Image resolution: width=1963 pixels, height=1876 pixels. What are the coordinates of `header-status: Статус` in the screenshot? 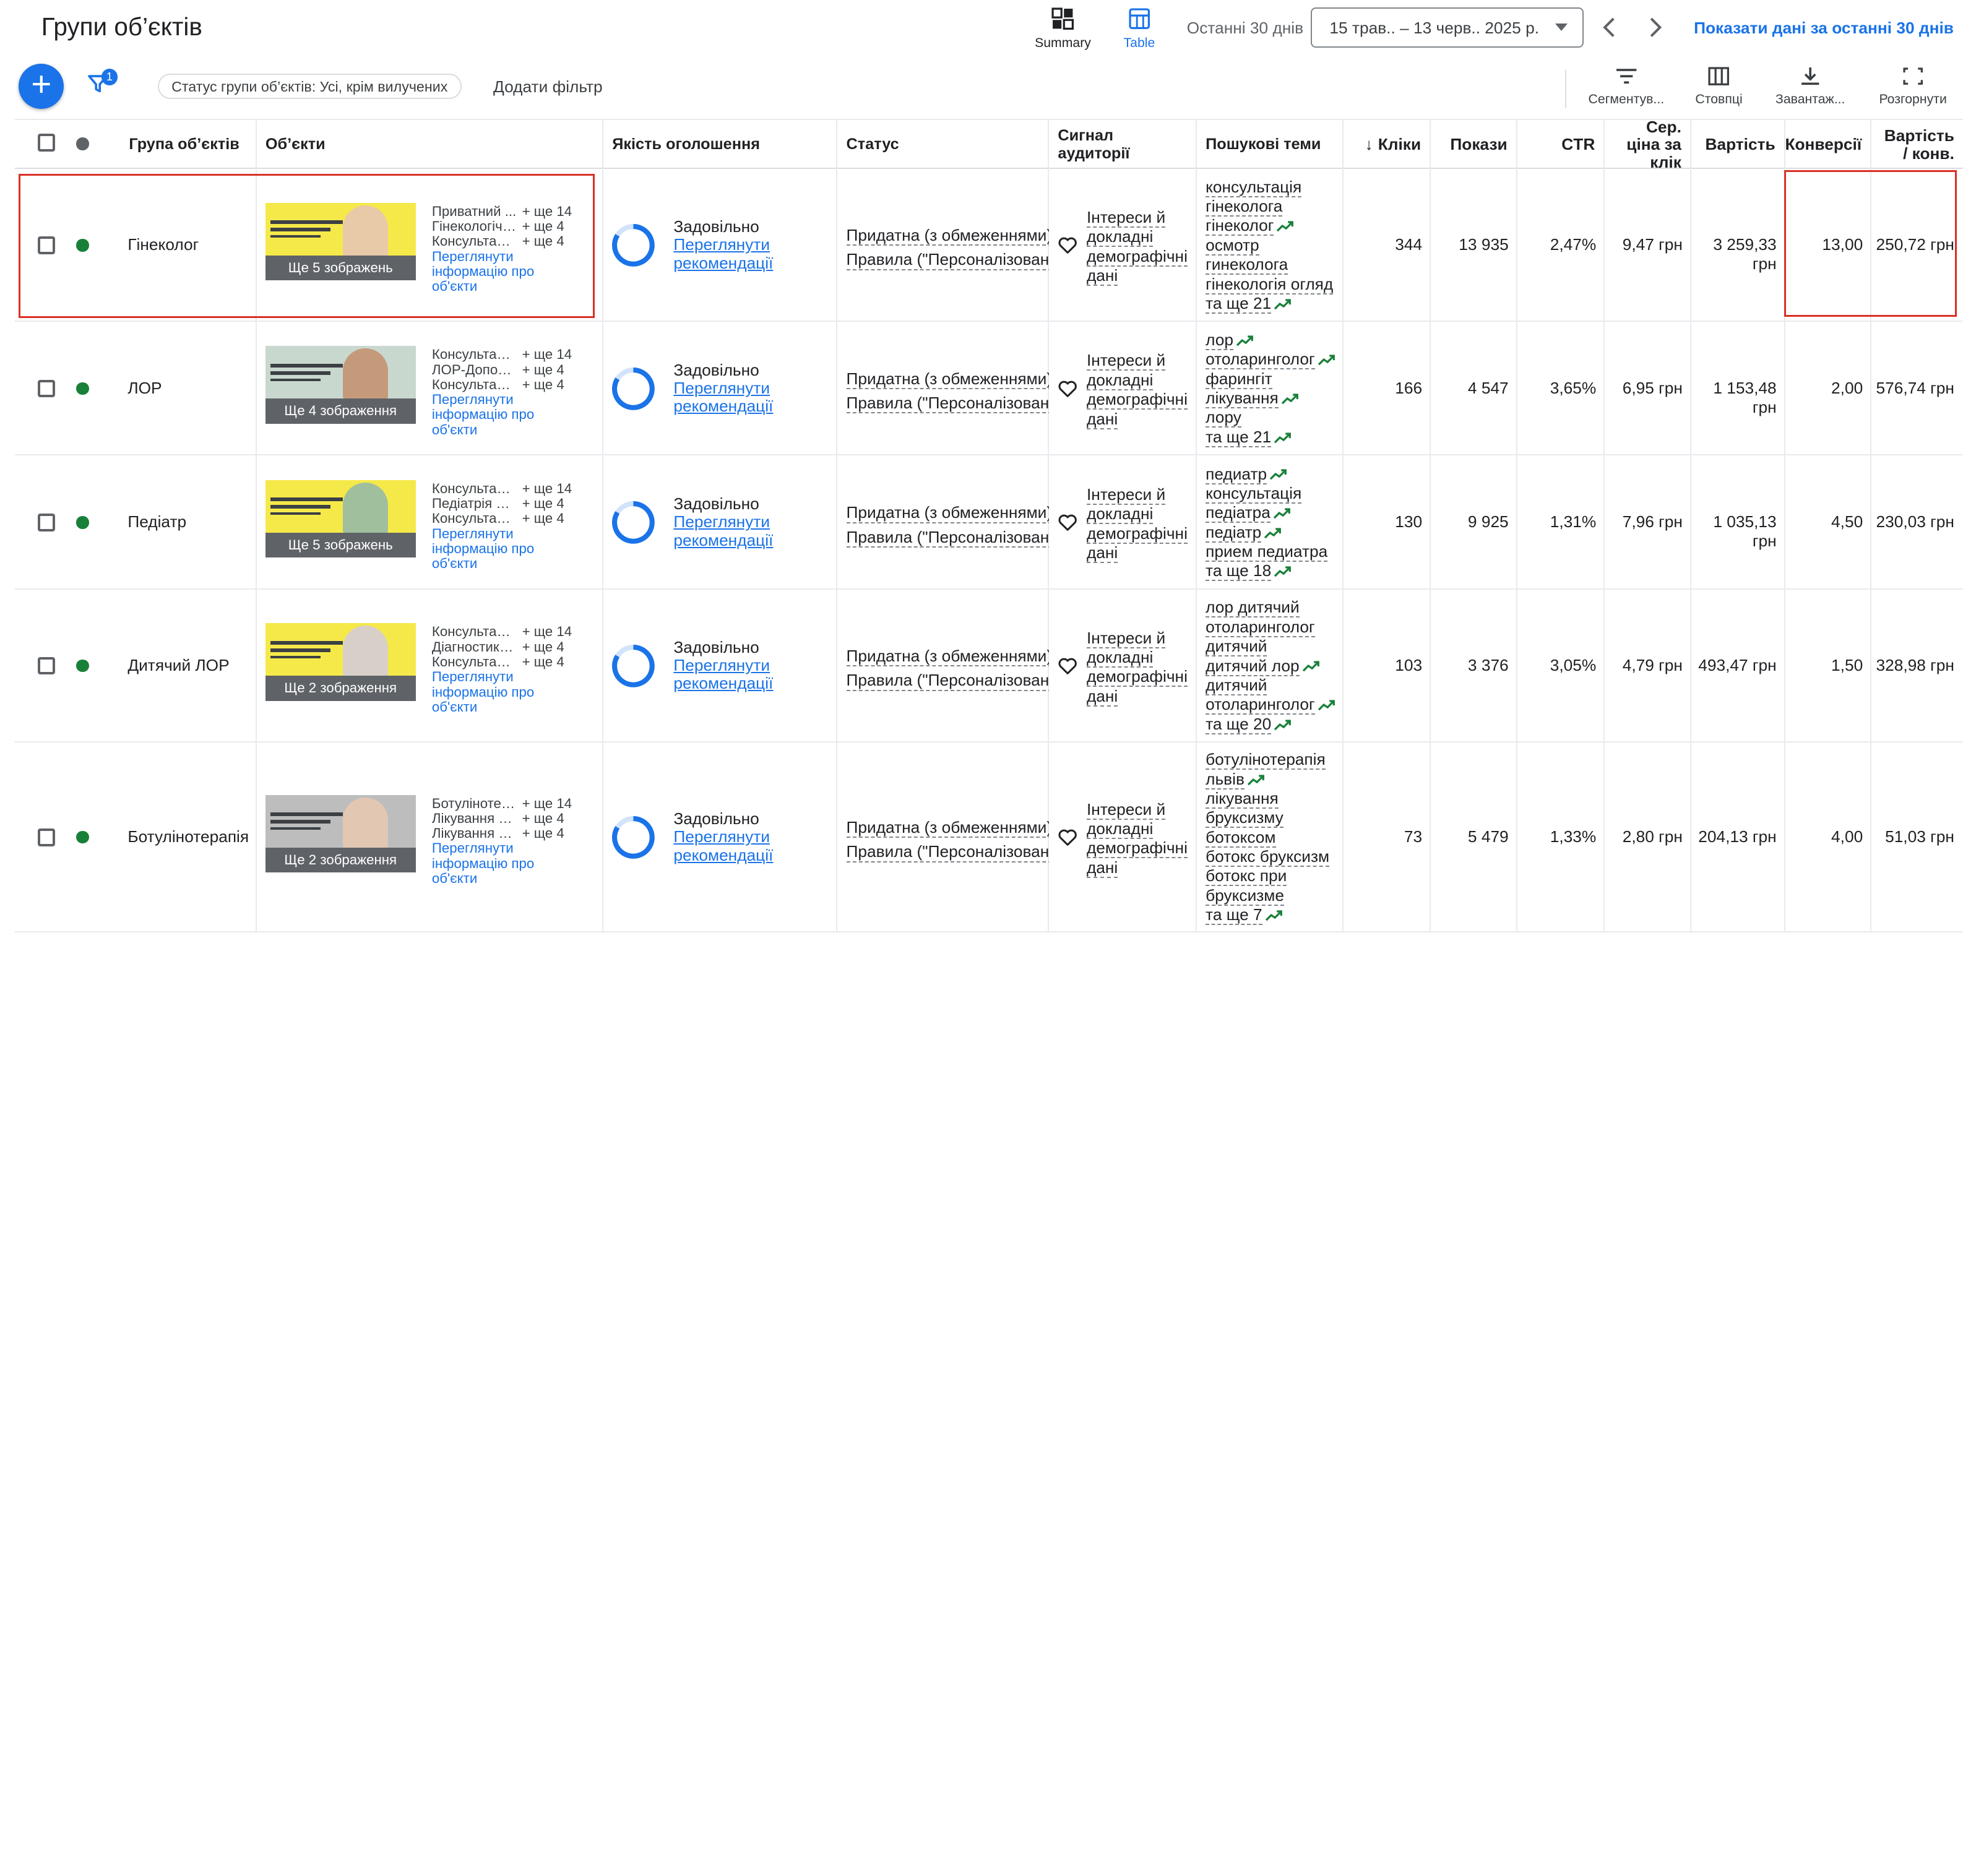 It's located at (943, 145).